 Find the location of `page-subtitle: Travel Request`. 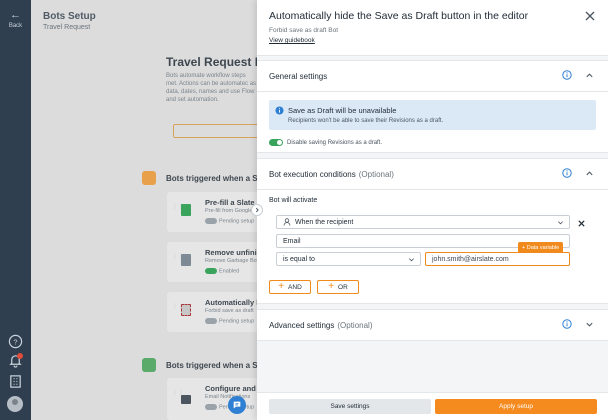

page-subtitle: Travel Request is located at coordinates (67, 27).